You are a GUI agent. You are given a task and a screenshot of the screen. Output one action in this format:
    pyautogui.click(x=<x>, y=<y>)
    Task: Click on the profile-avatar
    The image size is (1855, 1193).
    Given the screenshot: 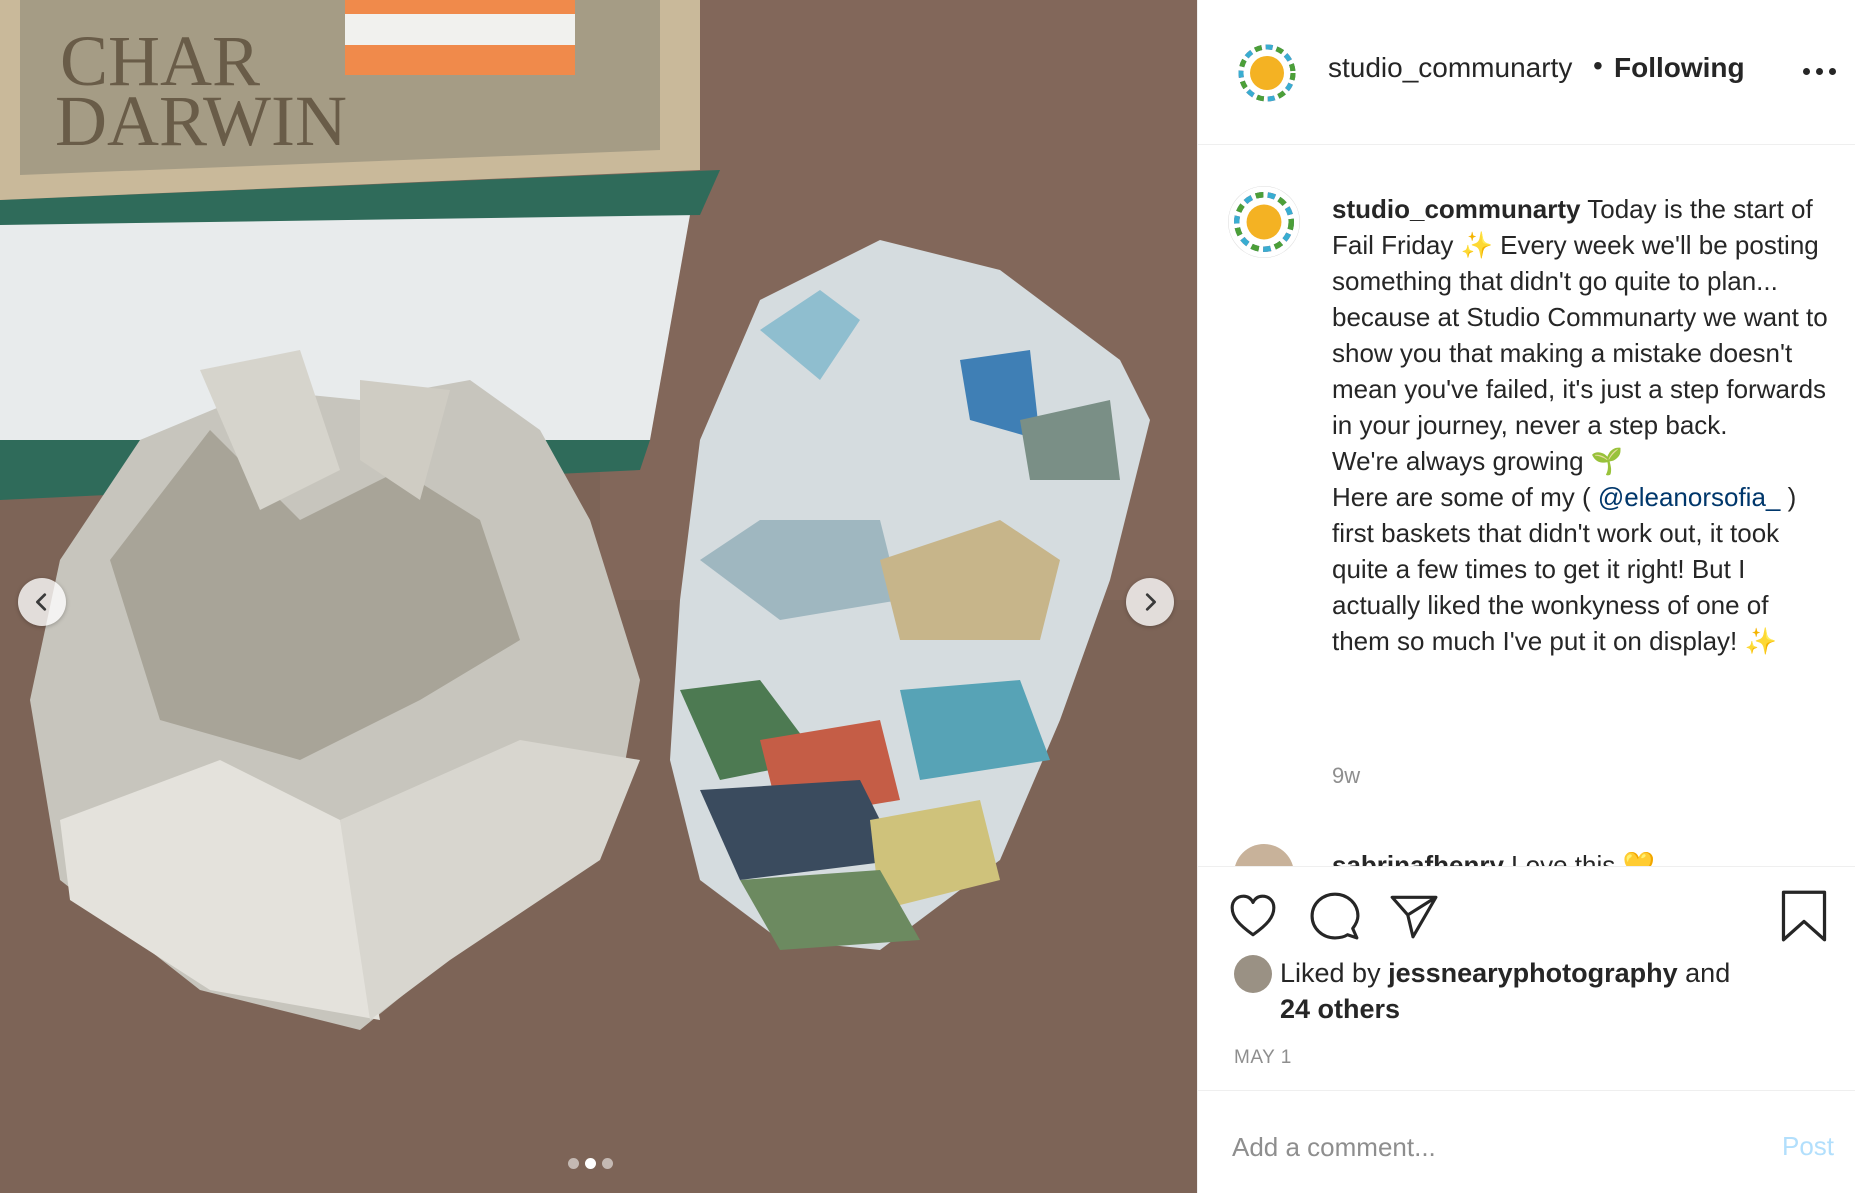 What is the action you would take?
    pyautogui.click(x=1267, y=73)
    